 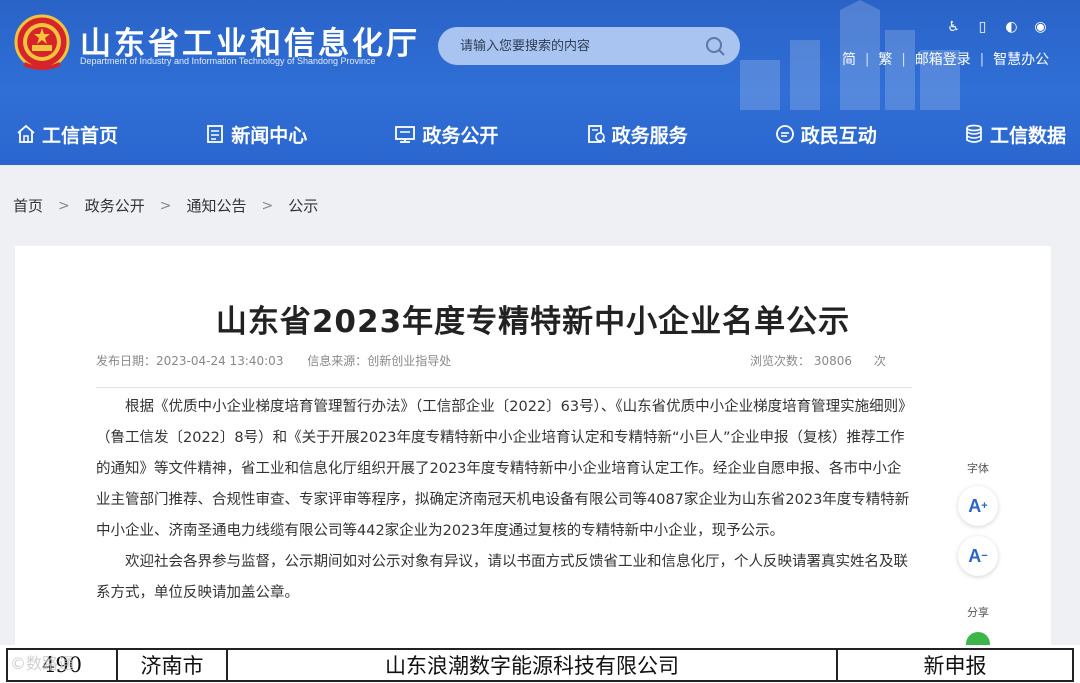 I want to click on font-decrease-button: A −, so click(x=978, y=556).